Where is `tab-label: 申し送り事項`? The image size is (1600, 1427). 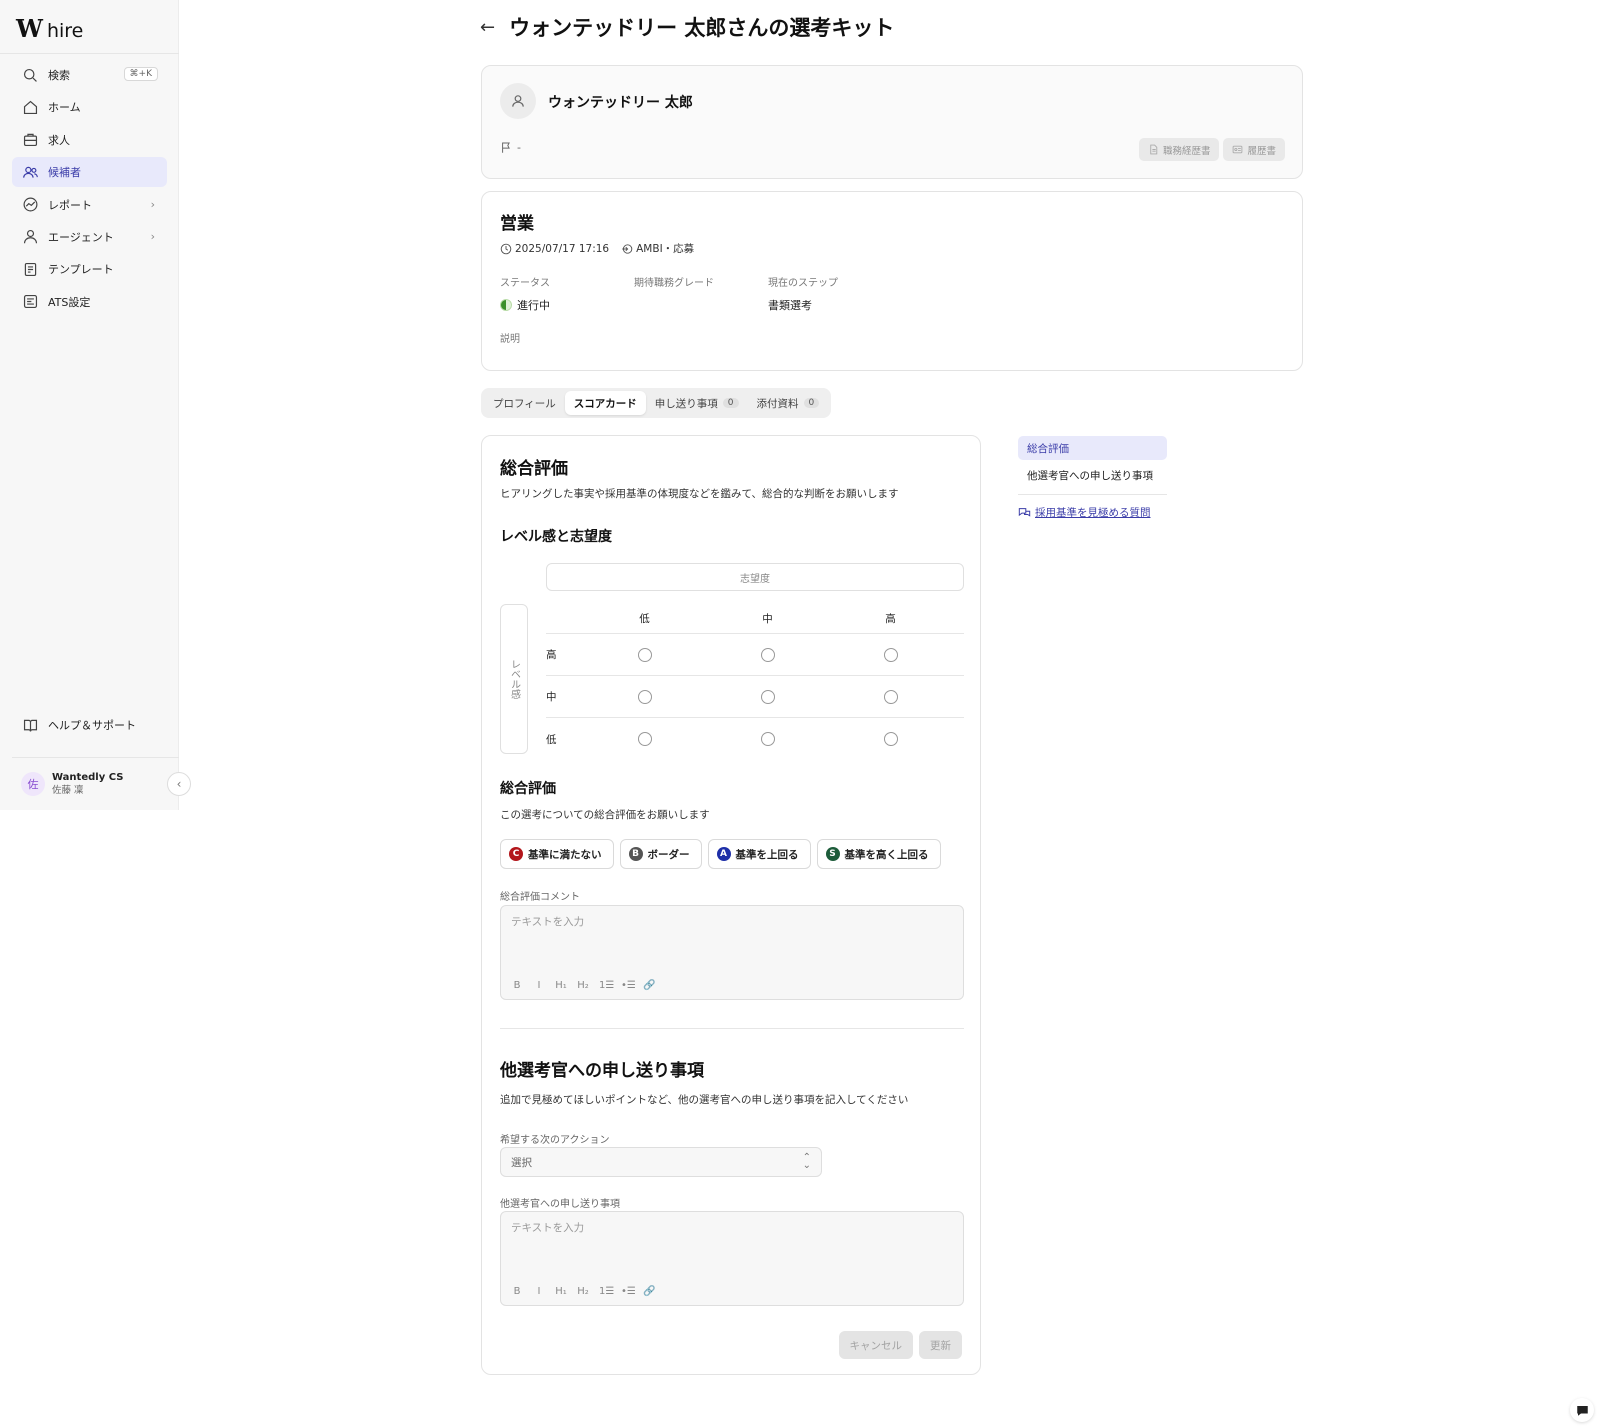
tab-label: 申し送り事項 is located at coordinates (686, 403).